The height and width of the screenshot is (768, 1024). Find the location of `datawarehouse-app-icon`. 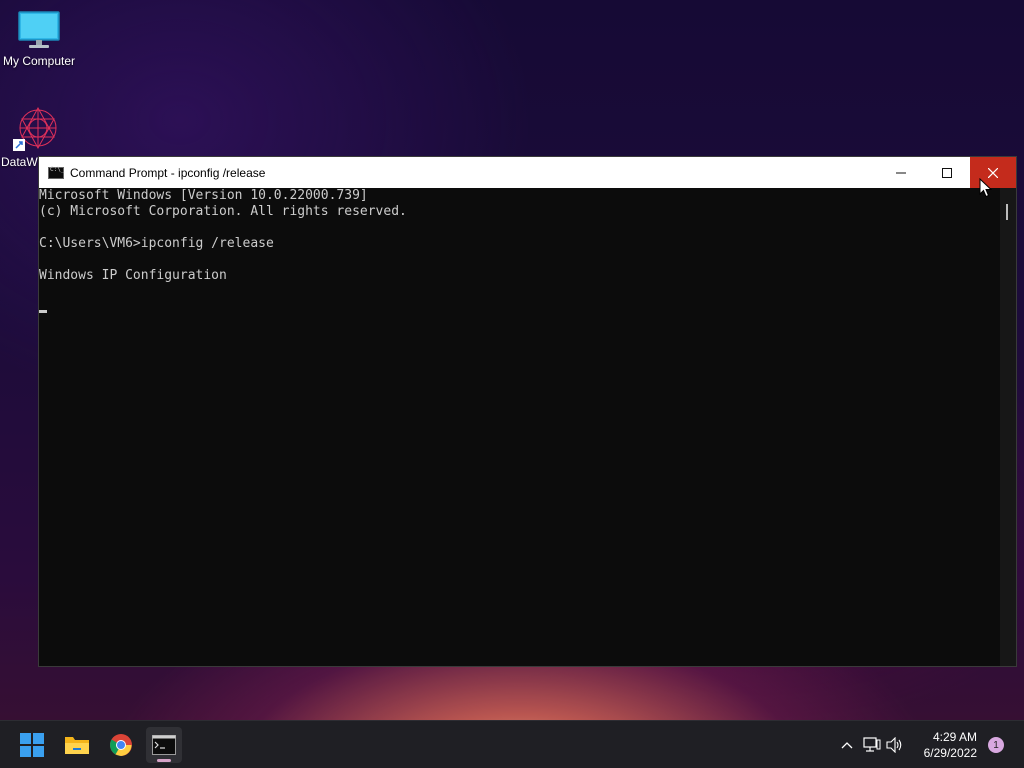

datawarehouse-app-icon is located at coordinates (35, 128).